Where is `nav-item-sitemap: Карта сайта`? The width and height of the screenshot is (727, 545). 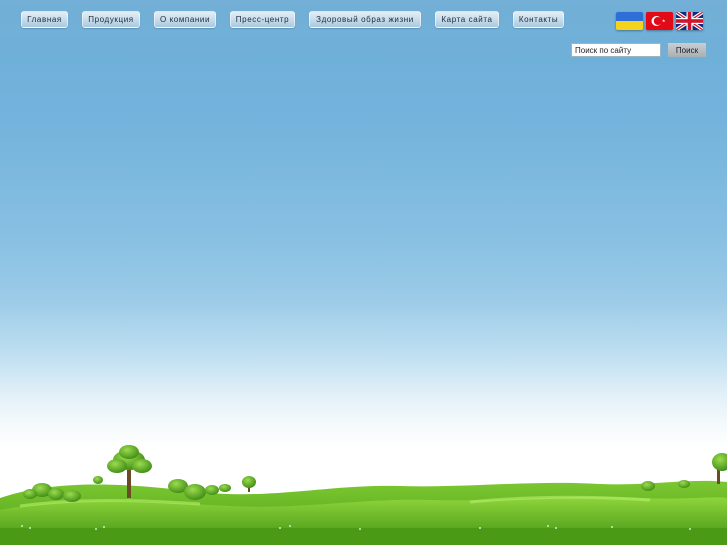 nav-item-sitemap: Карта сайта is located at coordinates (467, 19).